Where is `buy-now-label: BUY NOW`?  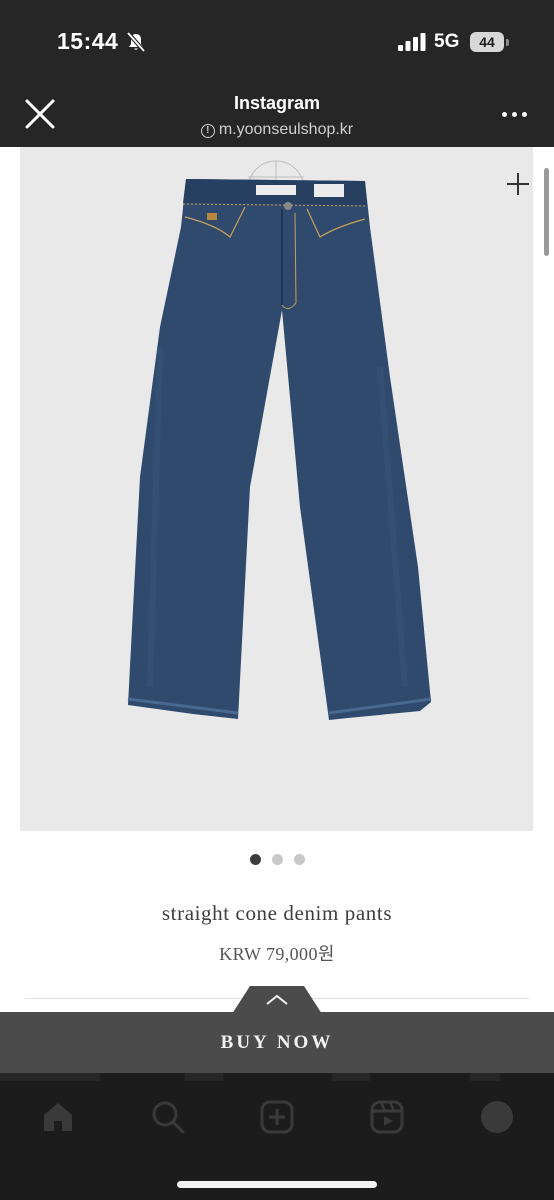
buy-now-label: BUY NOW is located at coordinates (277, 1042).